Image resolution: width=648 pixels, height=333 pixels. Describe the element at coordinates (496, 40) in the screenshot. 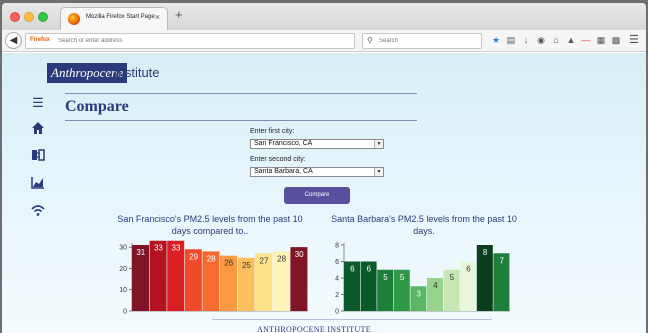

I see `bookmark-star-icon: ★` at that location.